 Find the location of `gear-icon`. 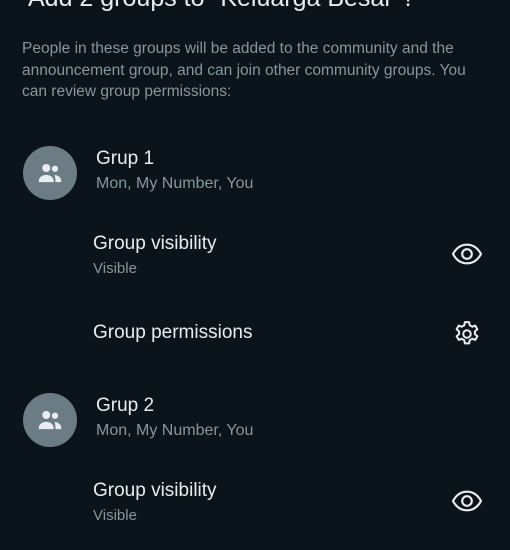

gear-icon is located at coordinates (467, 334).